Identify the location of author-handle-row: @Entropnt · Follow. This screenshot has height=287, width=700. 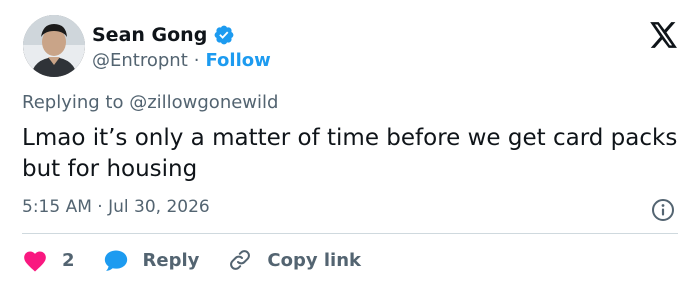
(181, 60).